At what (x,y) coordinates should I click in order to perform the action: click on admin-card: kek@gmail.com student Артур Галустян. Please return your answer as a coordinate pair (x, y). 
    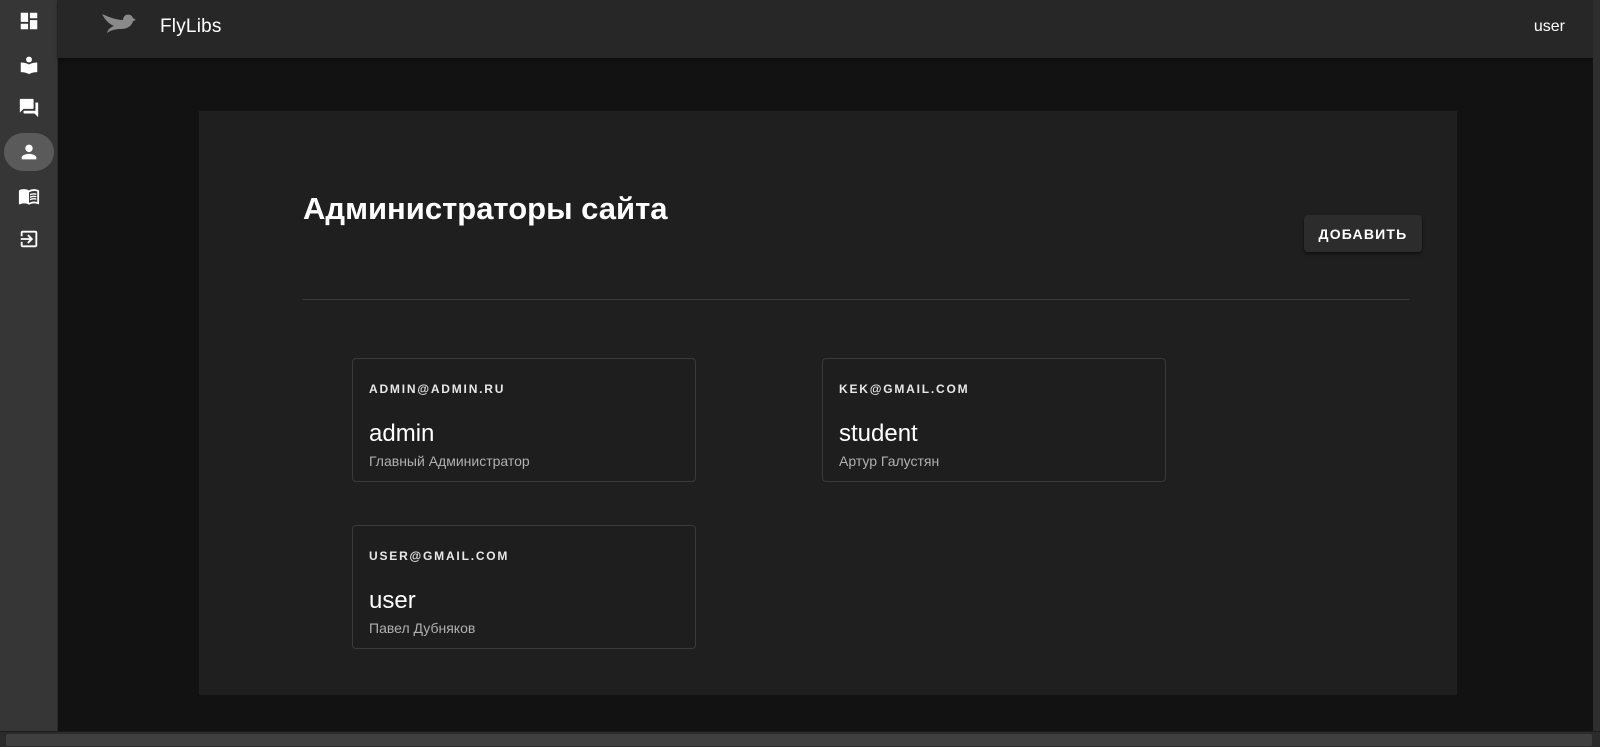
    Looking at the image, I should click on (994, 420).